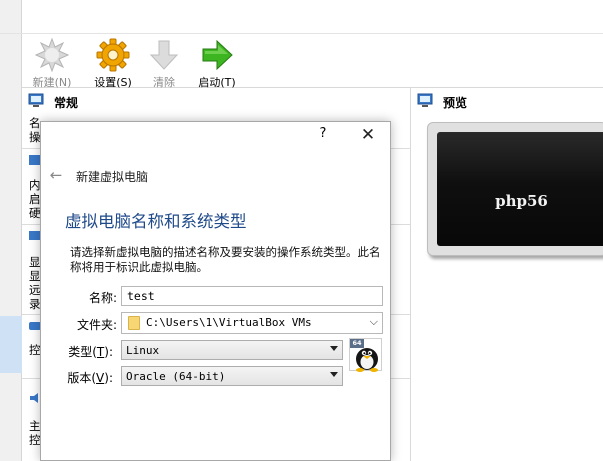 Image resolution: width=603 pixels, height=461 pixels. I want to click on new-button: 新建(N), so click(52, 62).